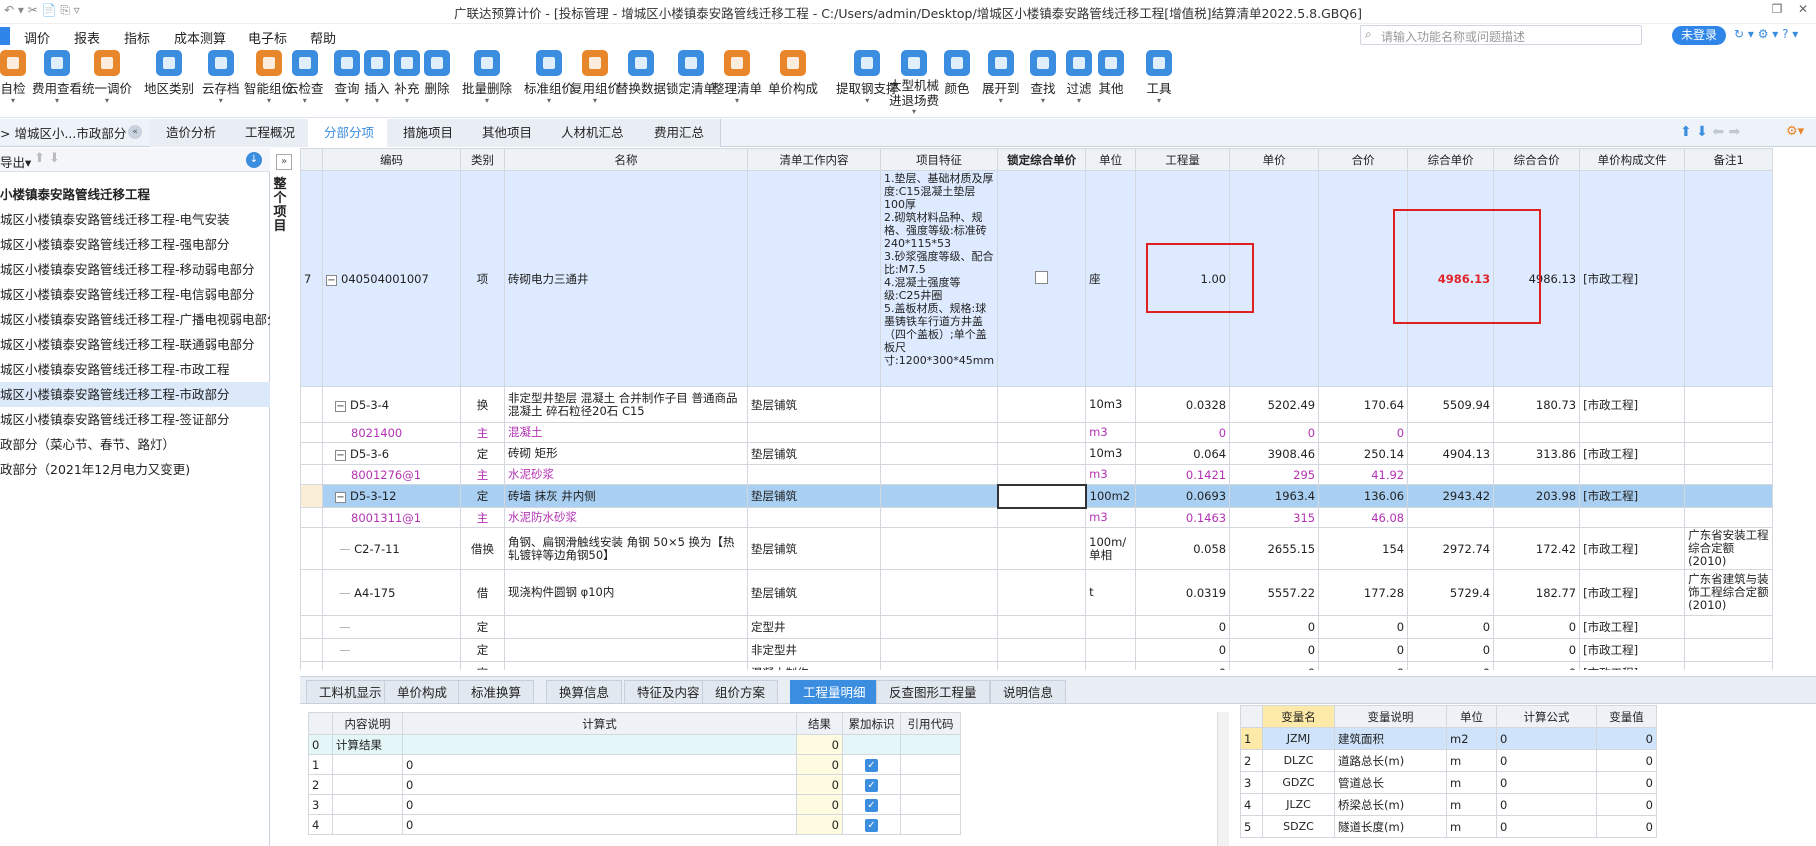 The height and width of the screenshot is (846, 1816). What do you see at coordinates (1028, 692) in the screenshot?
I see `bottom-tab-8: 说明信息` at bounding box center [1028, 692].